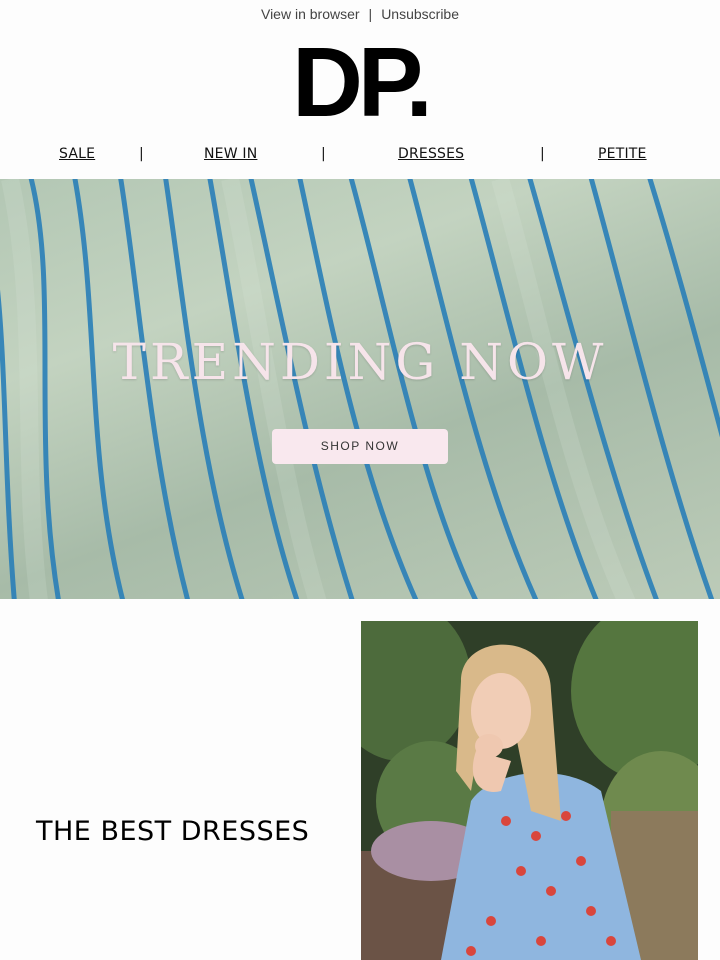 This screenshot has width=720, height=960. I want to click on nav-item-dresses: DRESSES, so click(431, 154).